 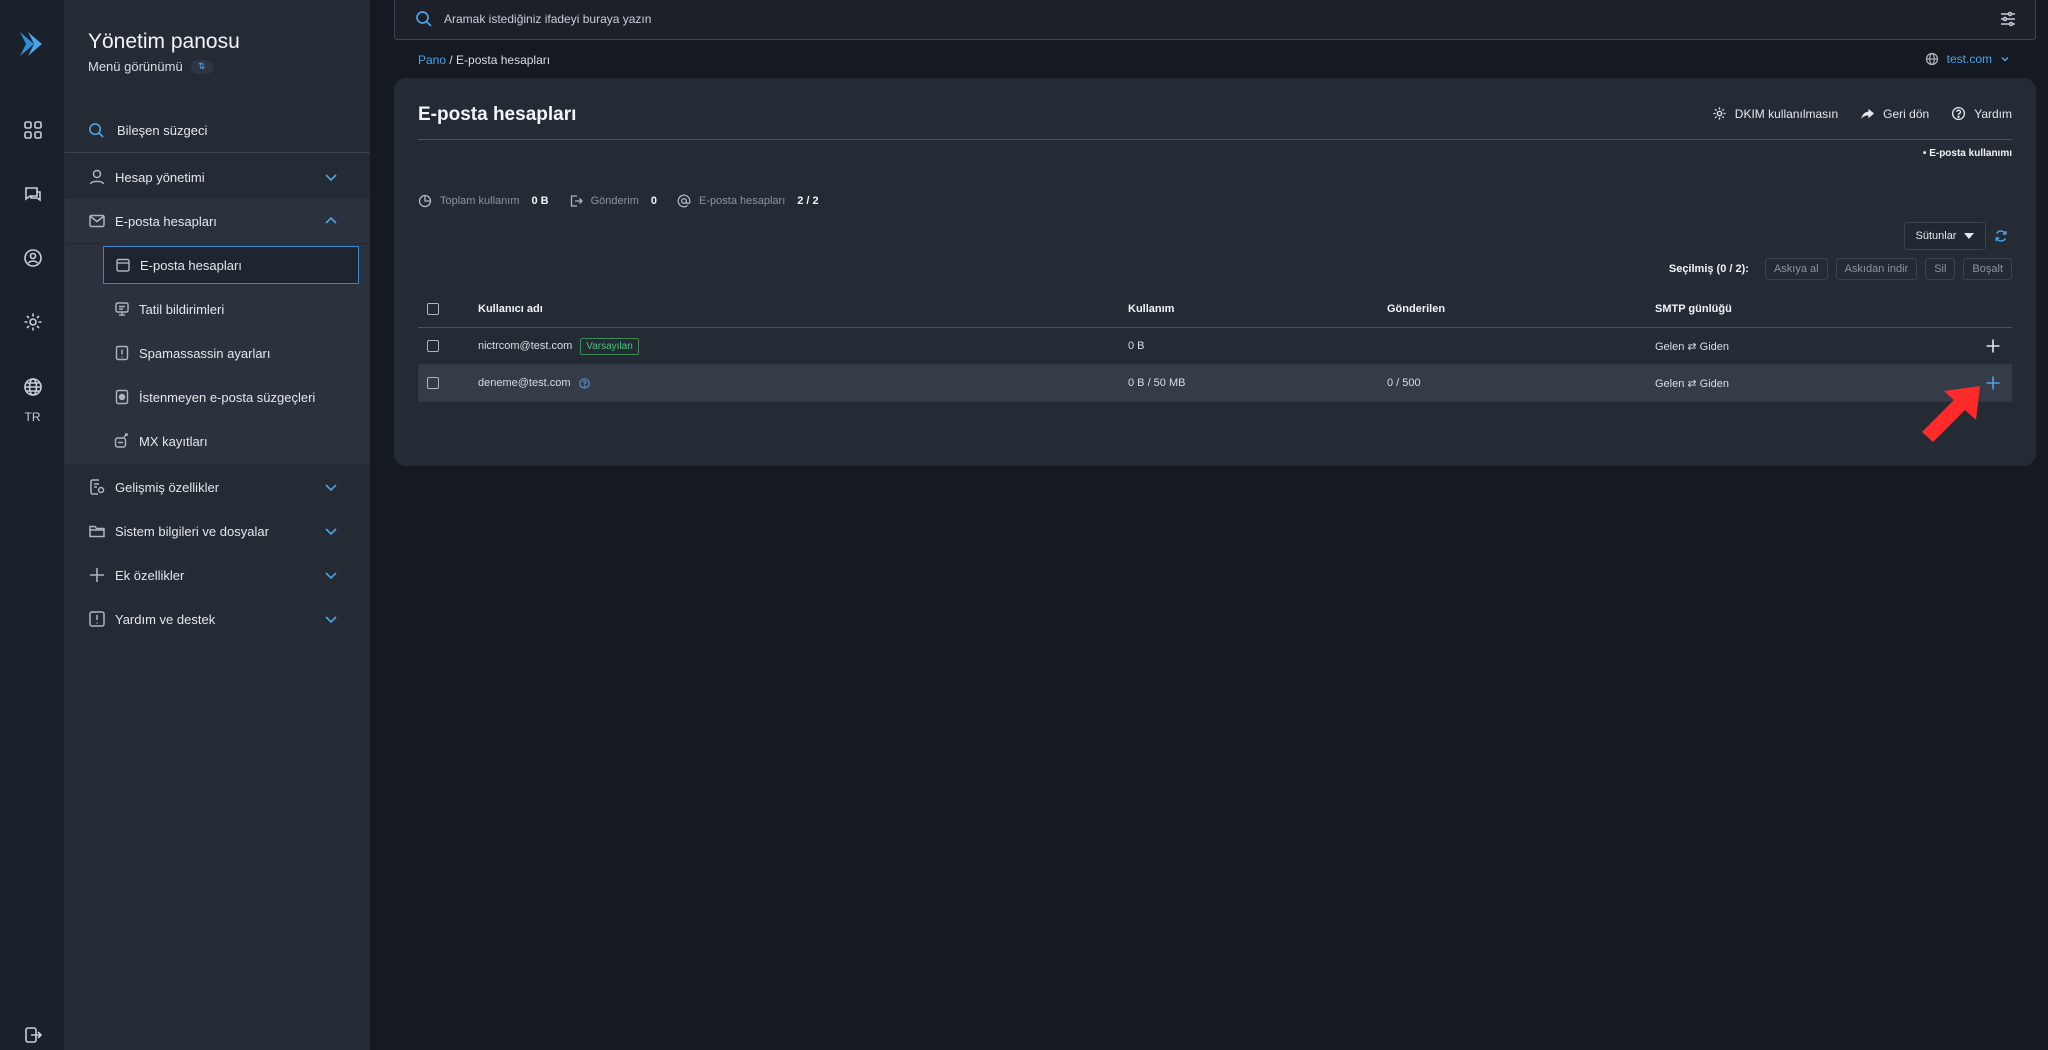 What do you see at coordinates (97, 221) in the screenshot?
I see `mail-icon` at bounding box center [97, 221].